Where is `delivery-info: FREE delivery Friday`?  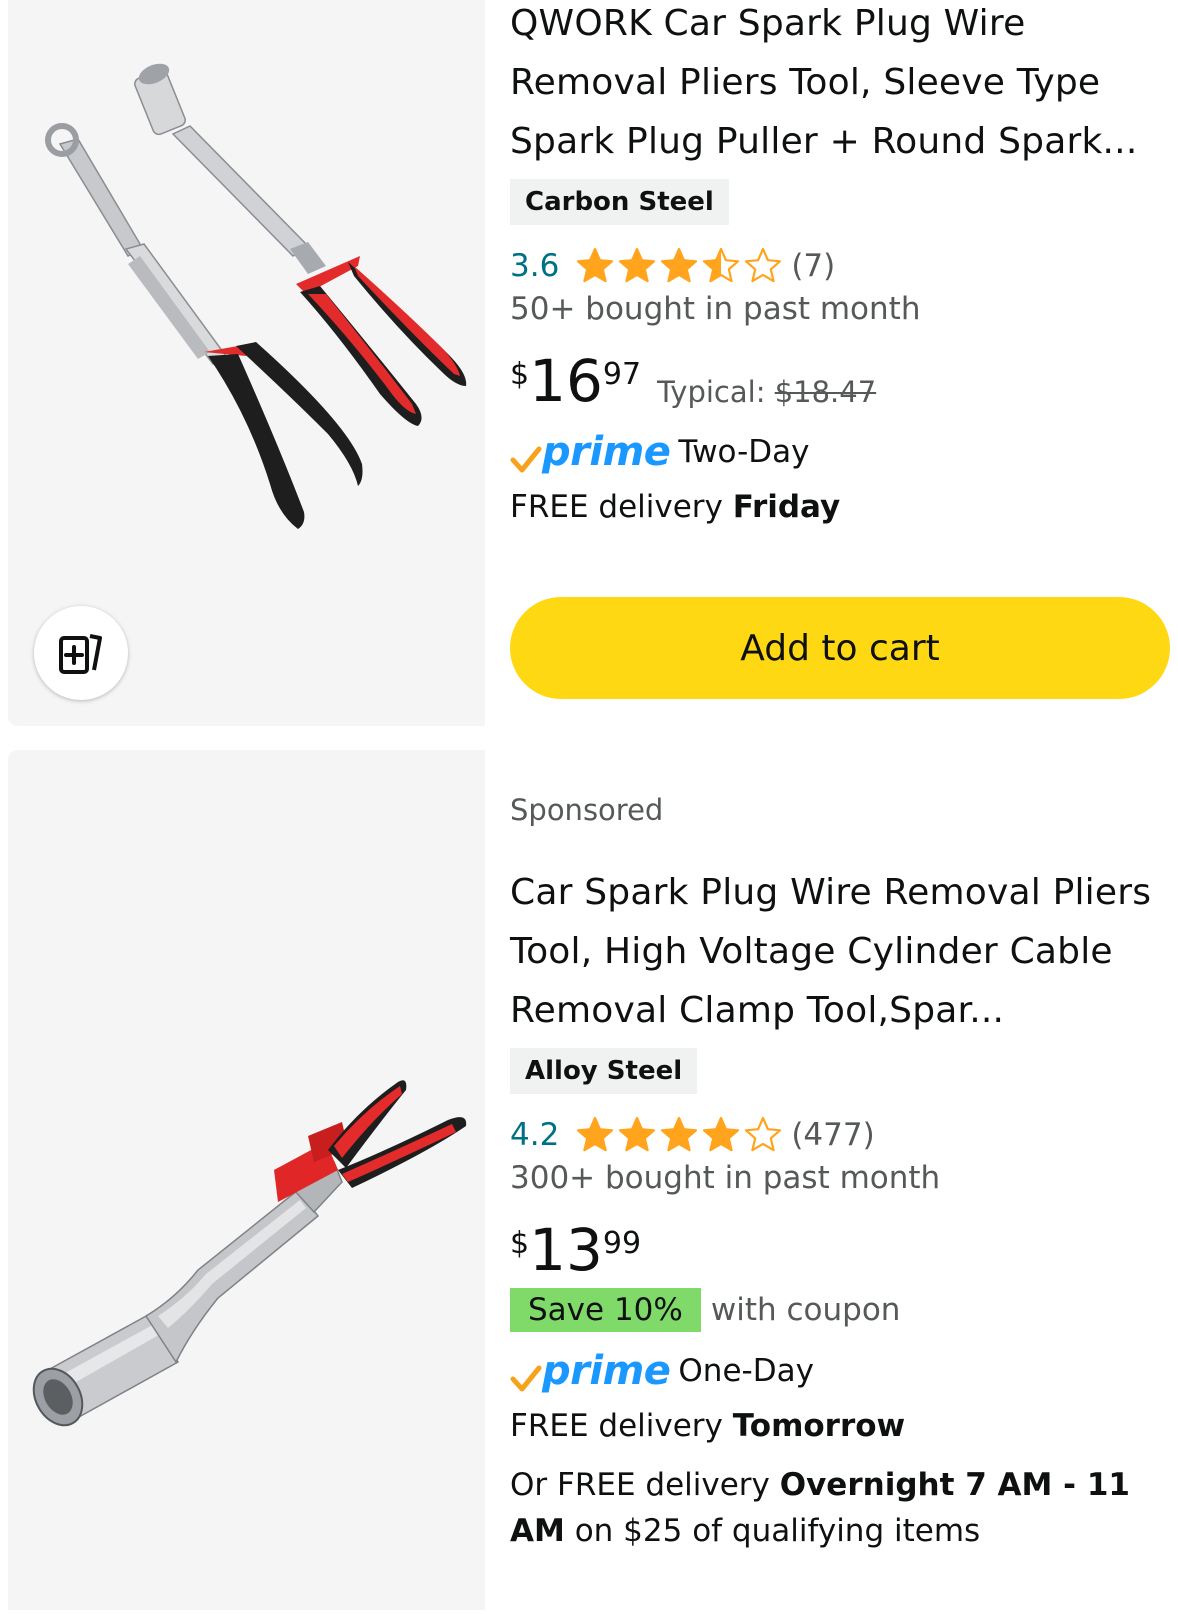
delivery-info: FREE delivery Friday is located at coordinates (844, 507).